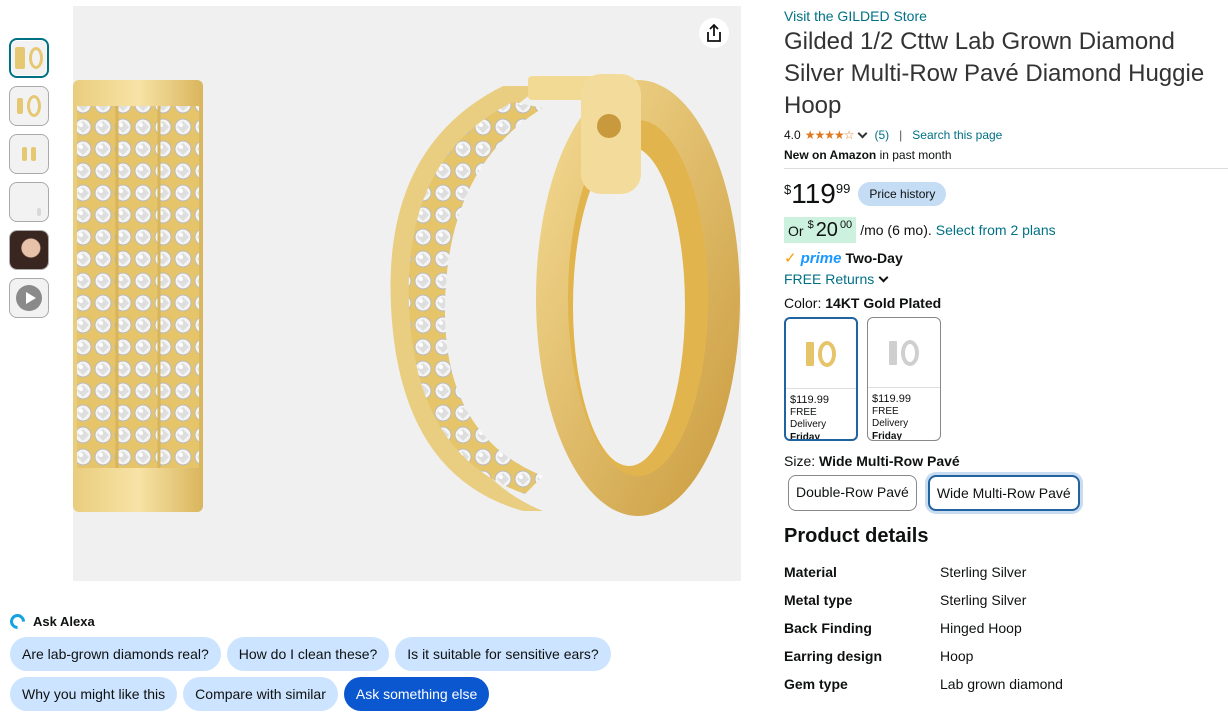  What do you see at coordinates (889, 461) in the screenshot?
I see `size-value: Wide Multi-Row Pavé` at bounding box center [889, 461].